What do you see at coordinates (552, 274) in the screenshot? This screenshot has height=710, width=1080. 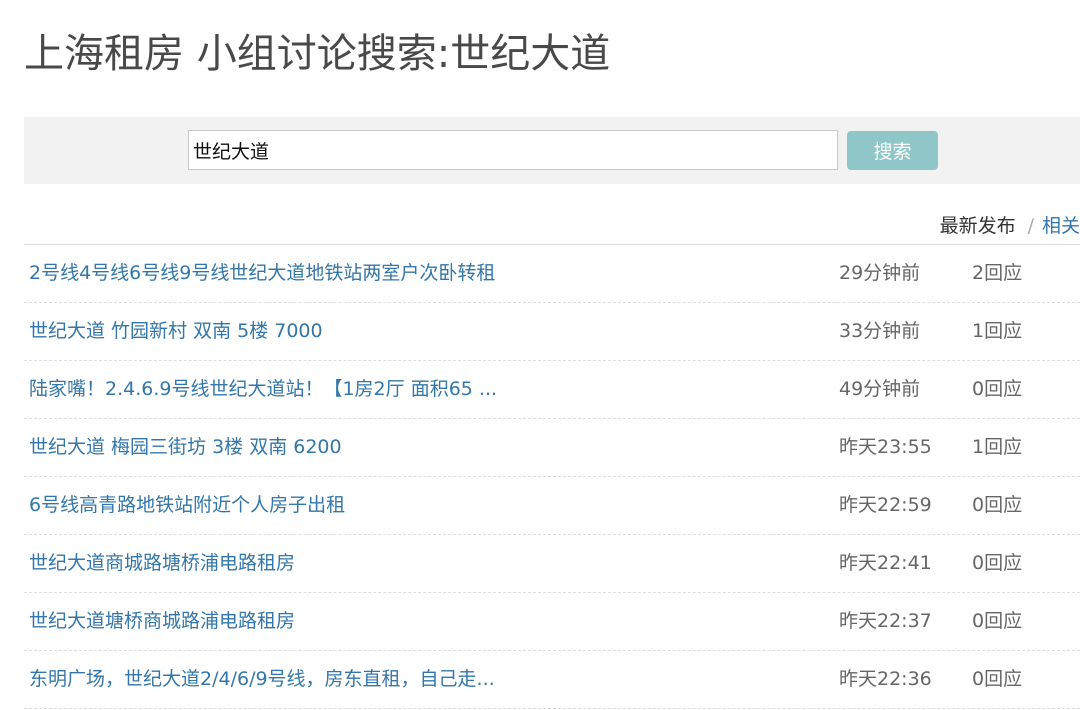 I see `result-row: 2号线4号线6号线9号线世纪大道地铁站两室户次卧转租 29分钟前 2回应` at bounding box center [552, 274].